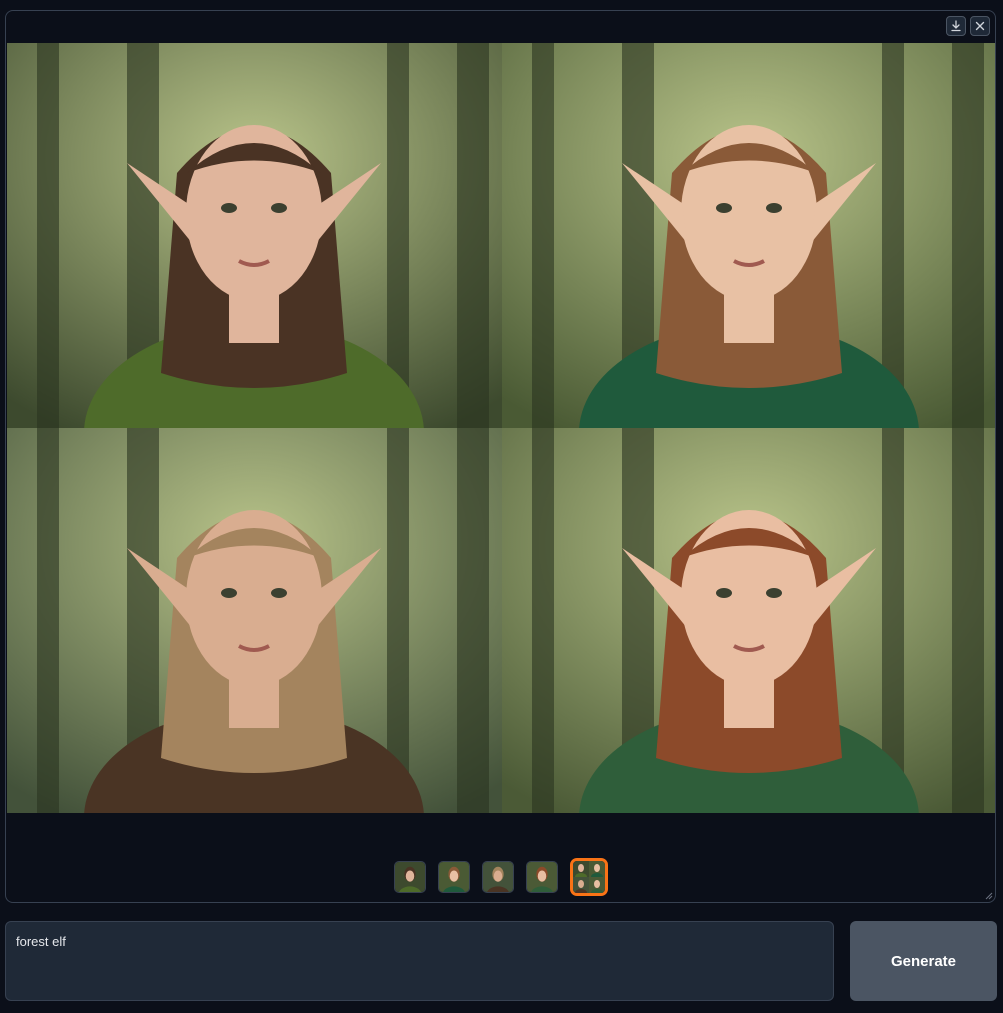  Describe the element at coordinates (989, 896) in the screenshot. I see `resize-handle-icon` at that location.